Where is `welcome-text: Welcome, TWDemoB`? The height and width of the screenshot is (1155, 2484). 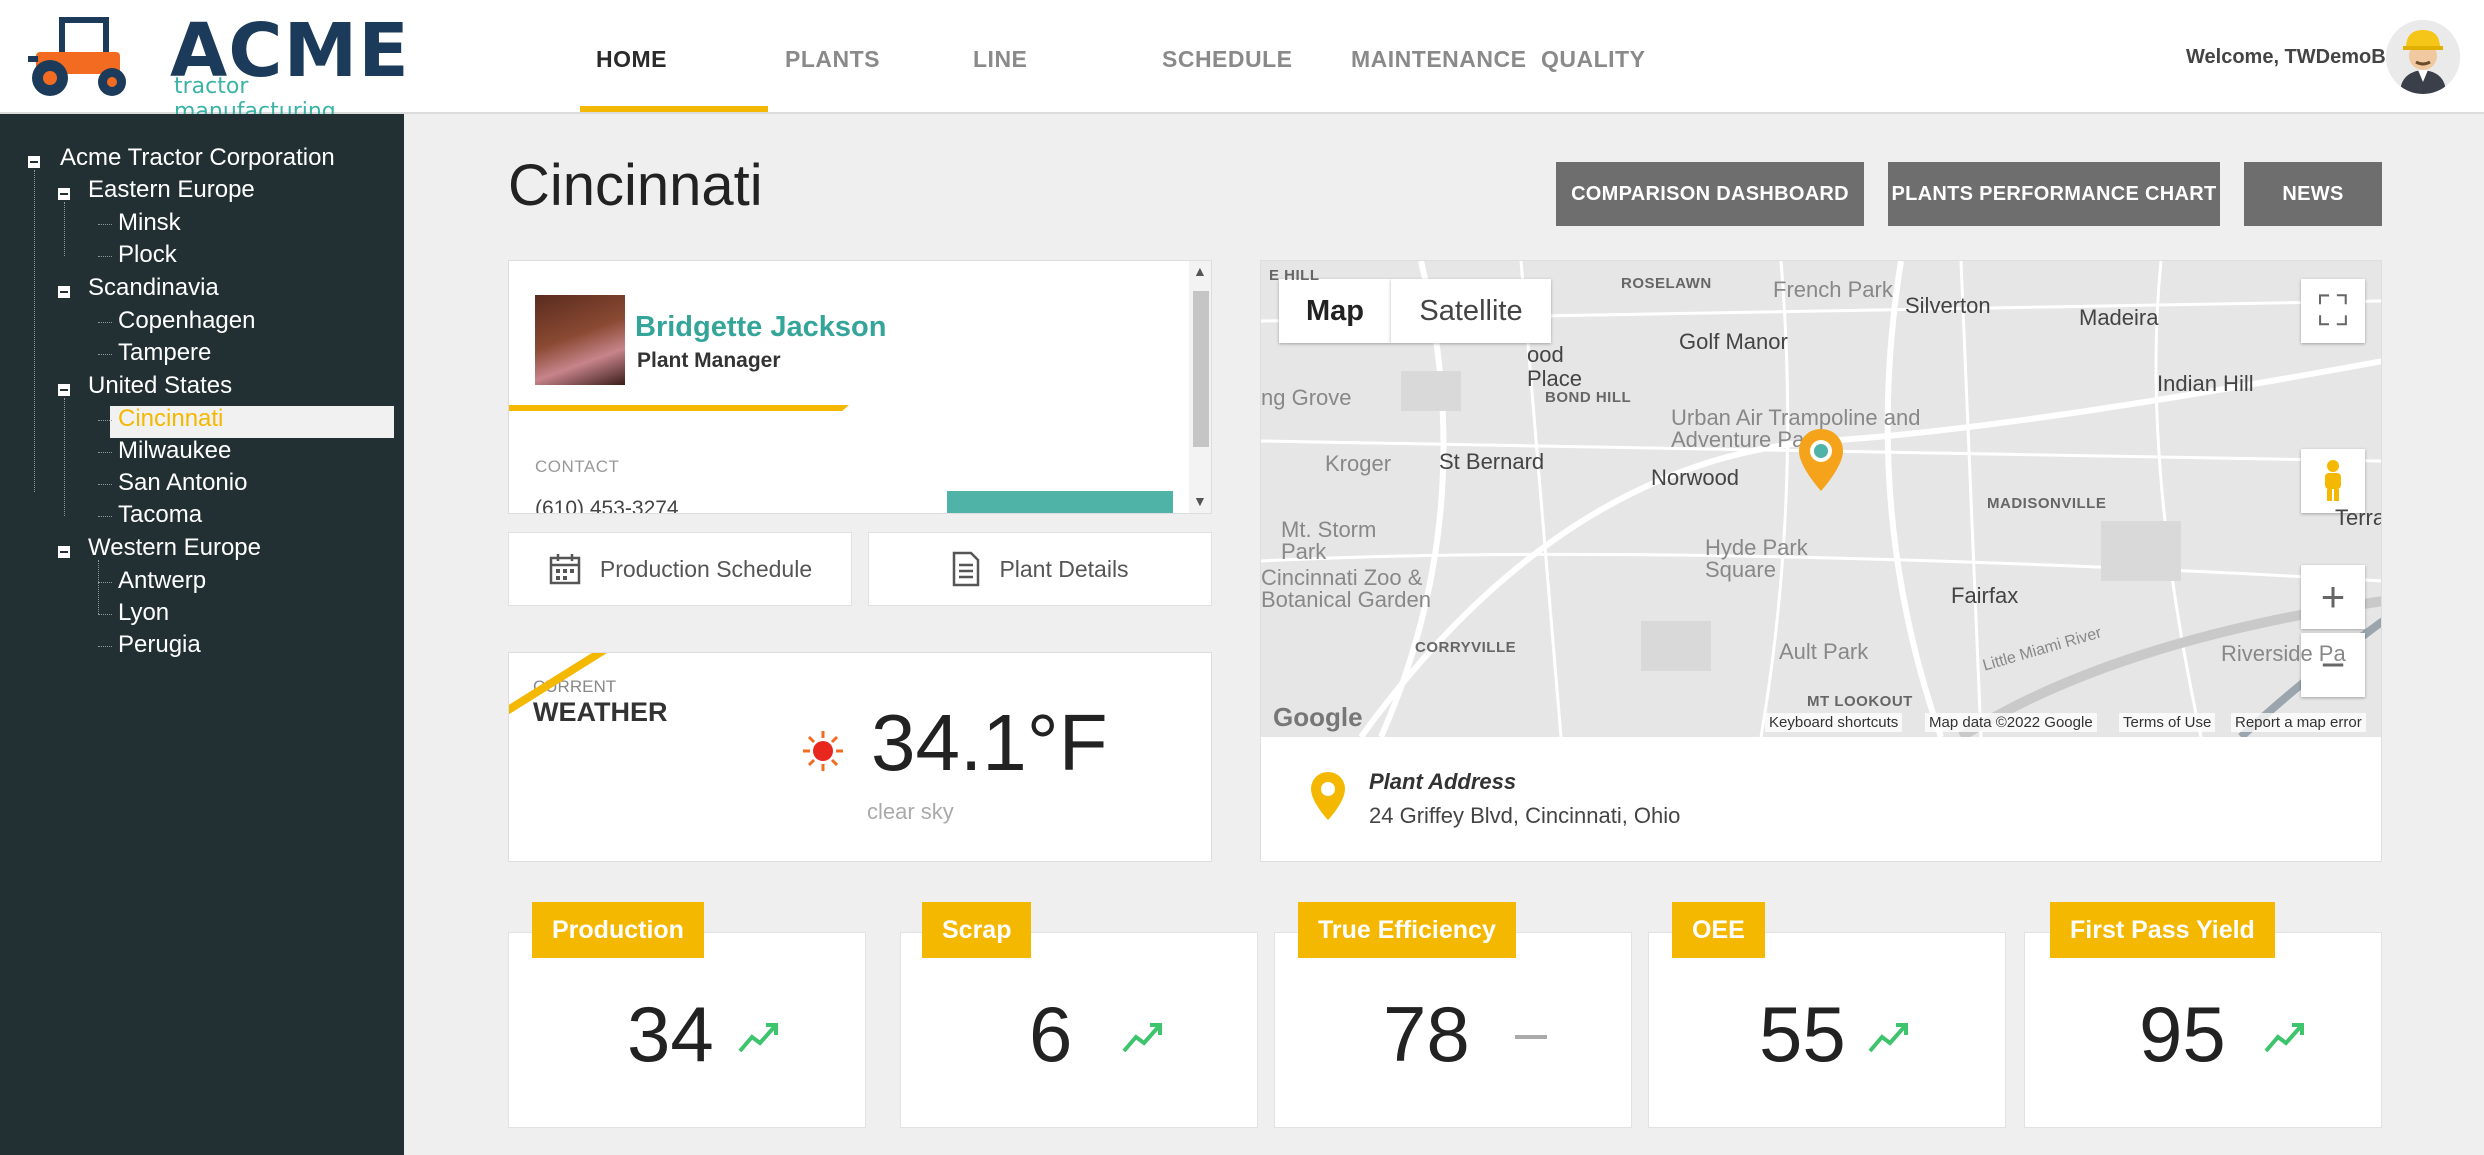 welcome-text: Welcome, TWDemoB is located at coordinates (2286, 57).